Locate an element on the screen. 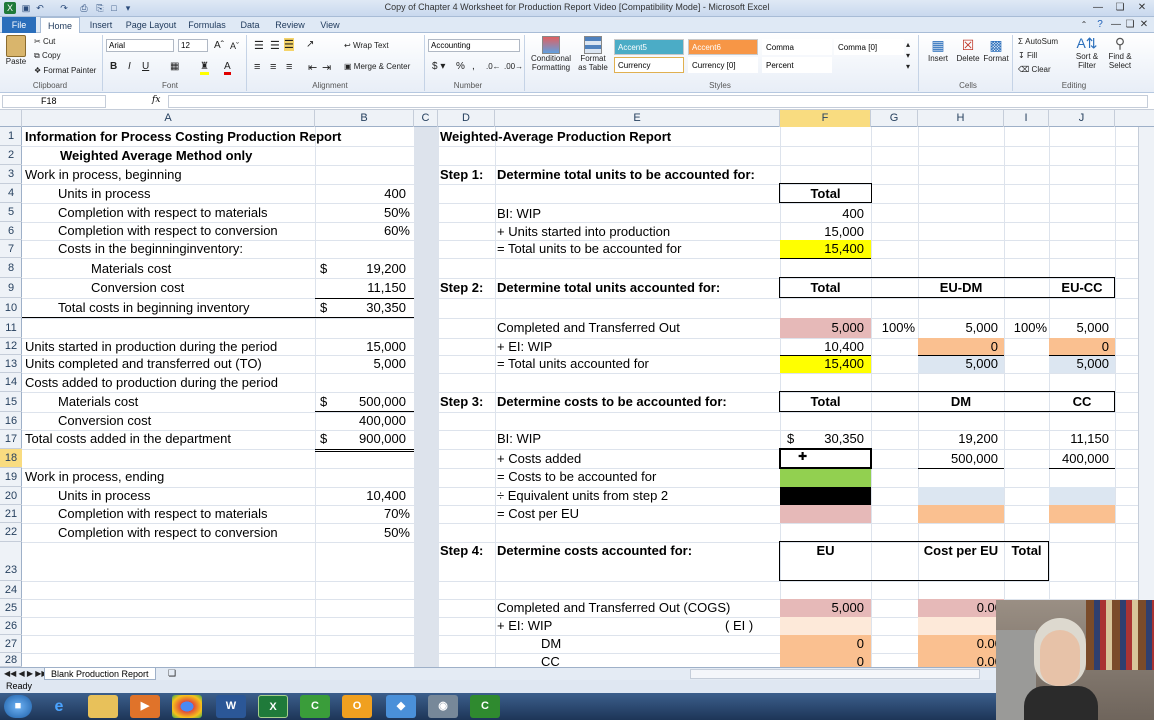  tab-page-layout: Page Layout is located at coordinates (151, 25).